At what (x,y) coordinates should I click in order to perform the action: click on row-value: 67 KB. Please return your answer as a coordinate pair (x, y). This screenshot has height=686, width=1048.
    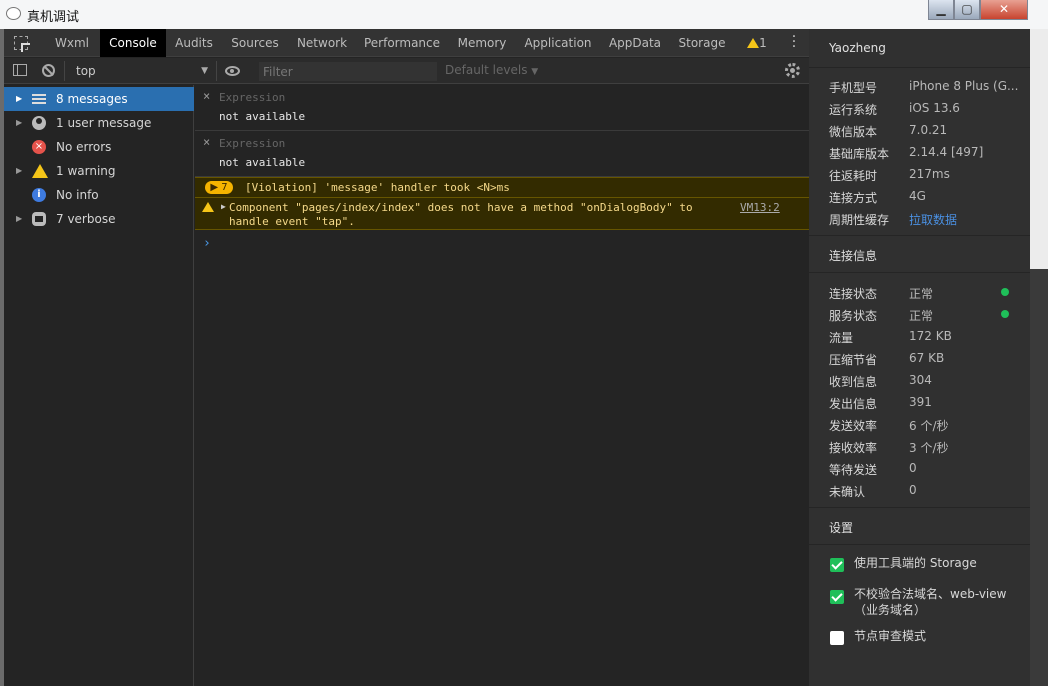
    Looking at the image, I should click on (927, 358).